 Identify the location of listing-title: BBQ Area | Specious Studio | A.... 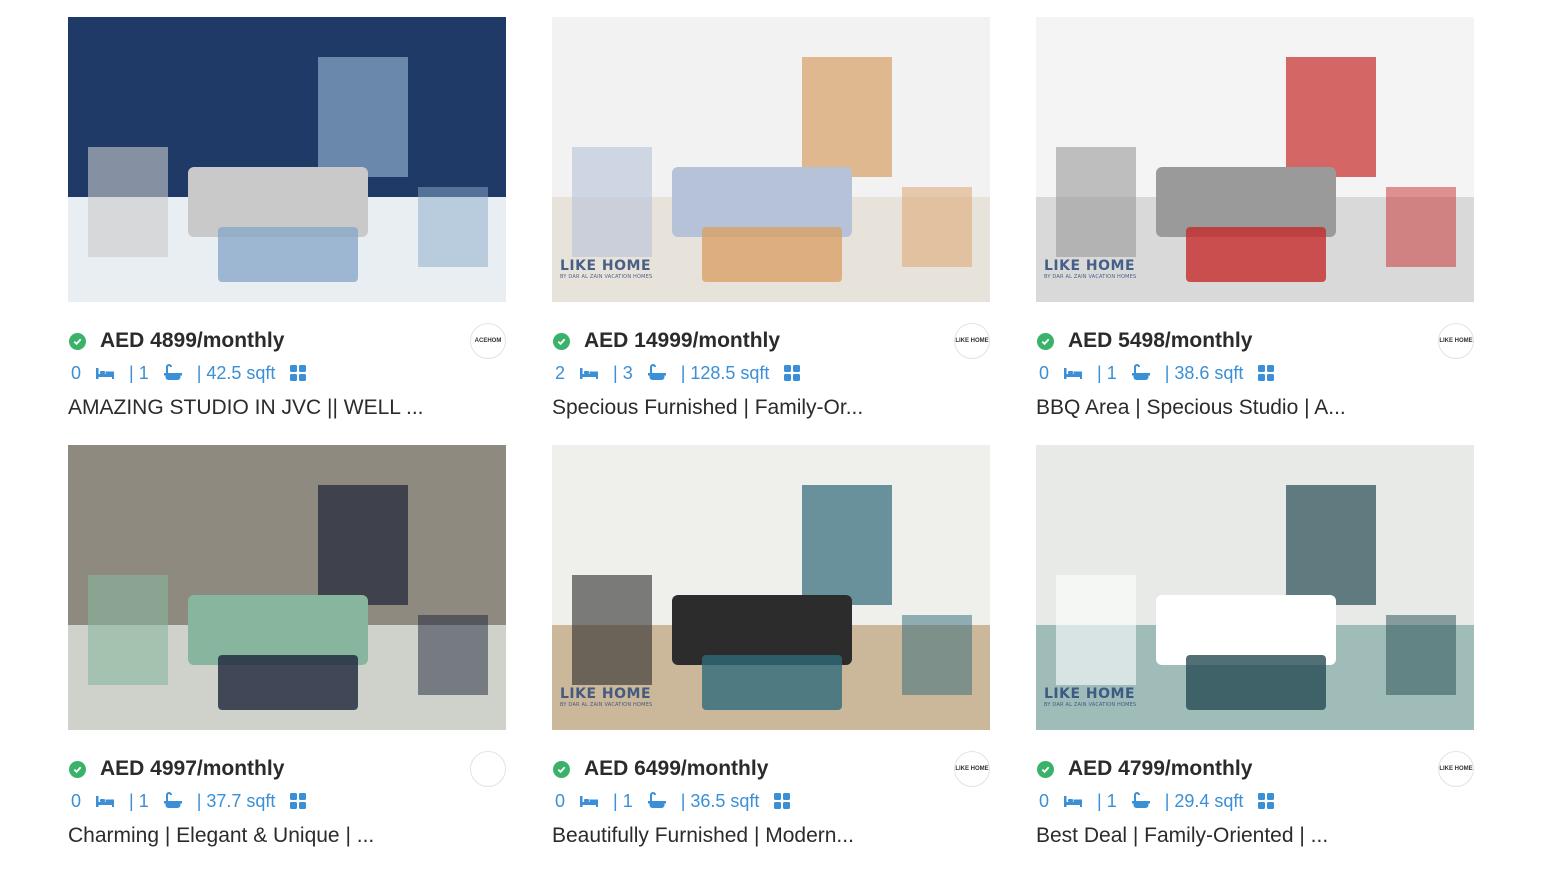
(1191, 408).